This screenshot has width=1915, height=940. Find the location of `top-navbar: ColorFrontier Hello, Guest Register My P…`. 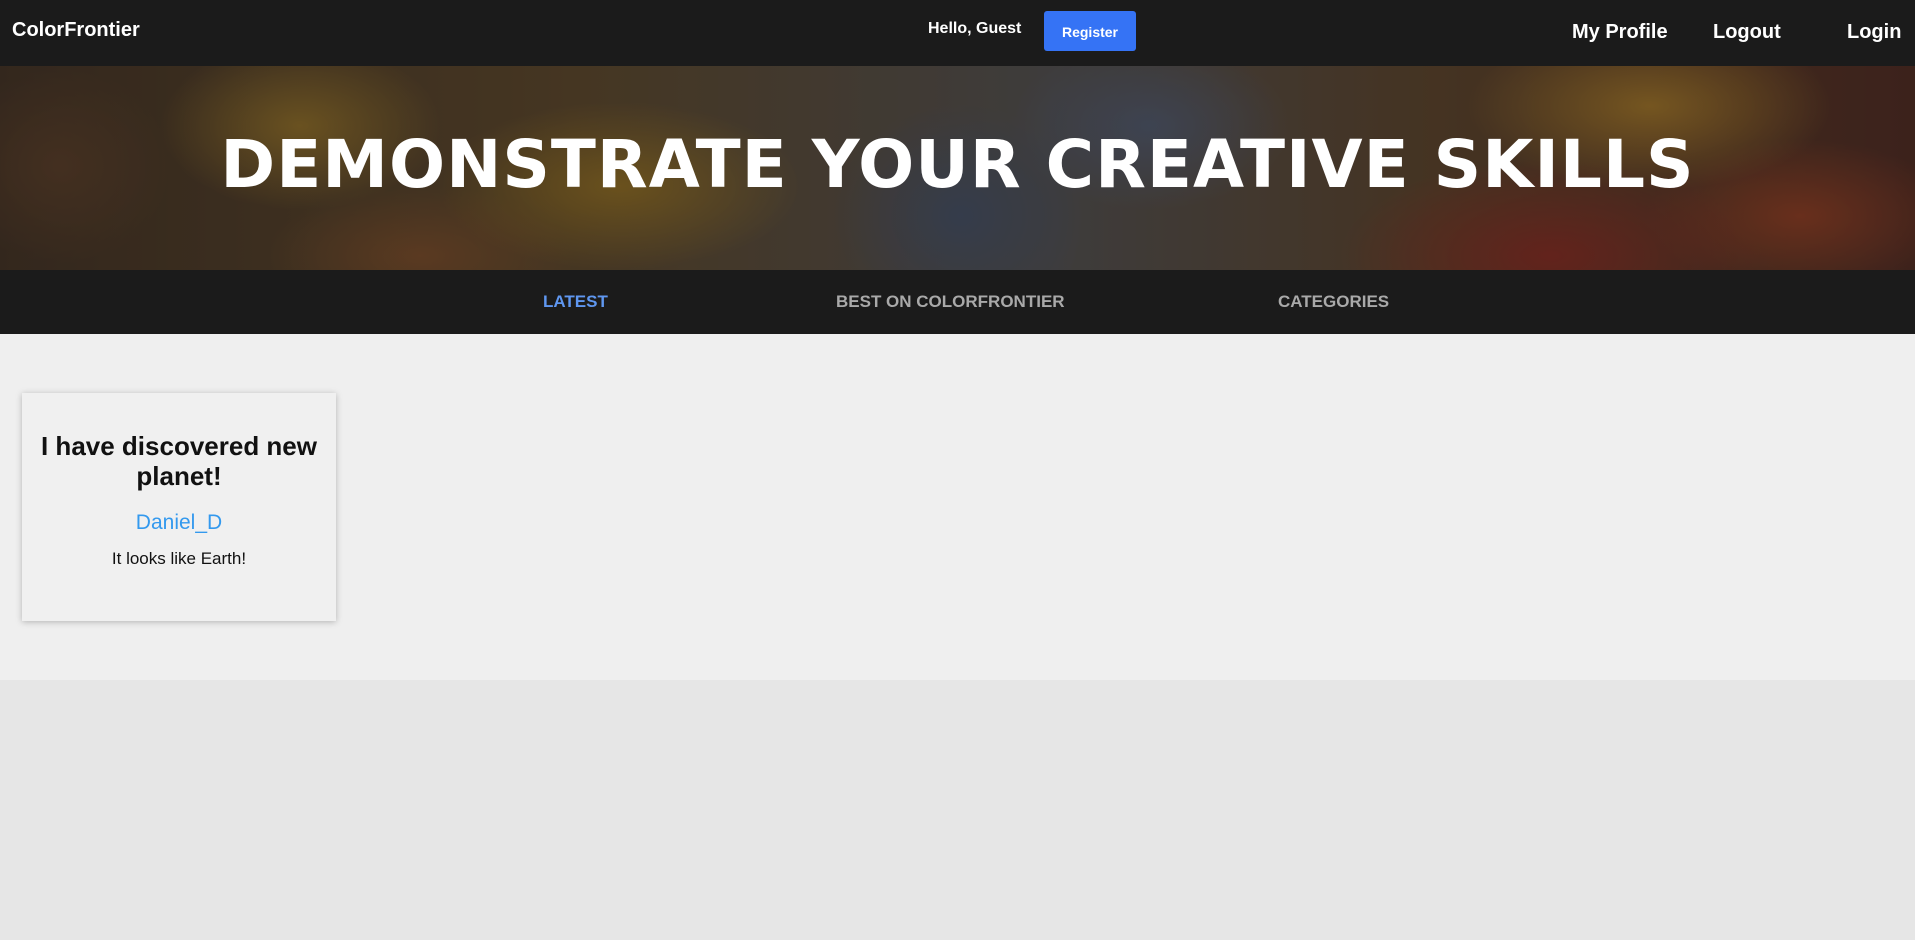

top-navbar: ColorFrontier Hello, Guest Register My P… is located at coordinates (957, 33).